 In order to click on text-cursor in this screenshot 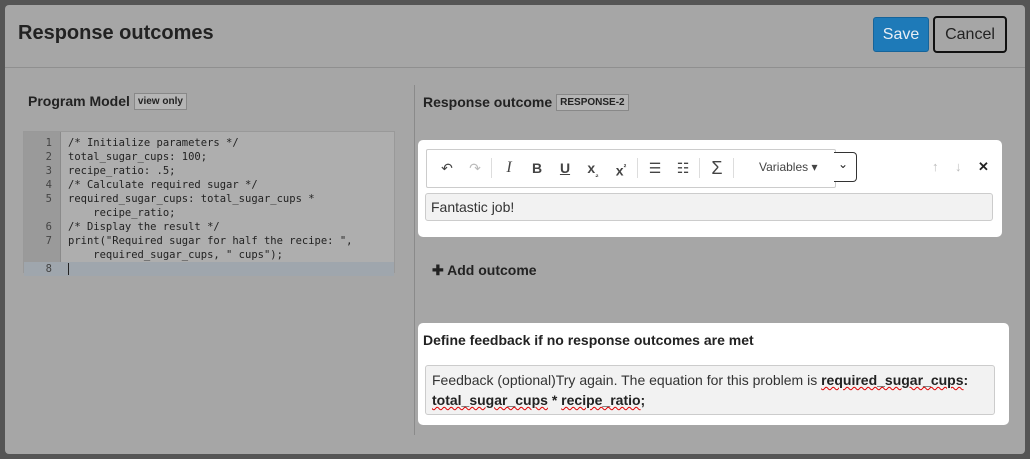, I will do `click(68, 269)`.